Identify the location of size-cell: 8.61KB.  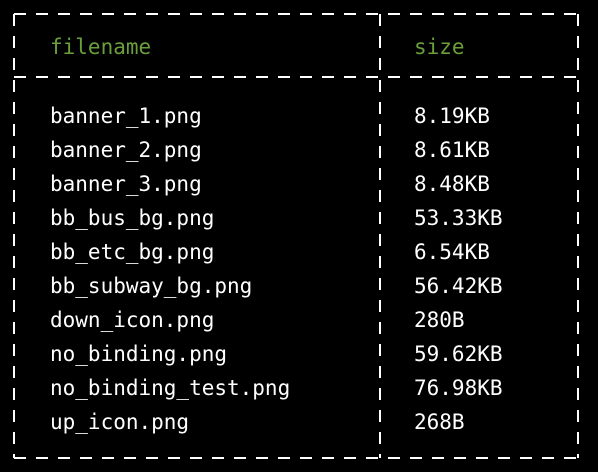
(452, 150).